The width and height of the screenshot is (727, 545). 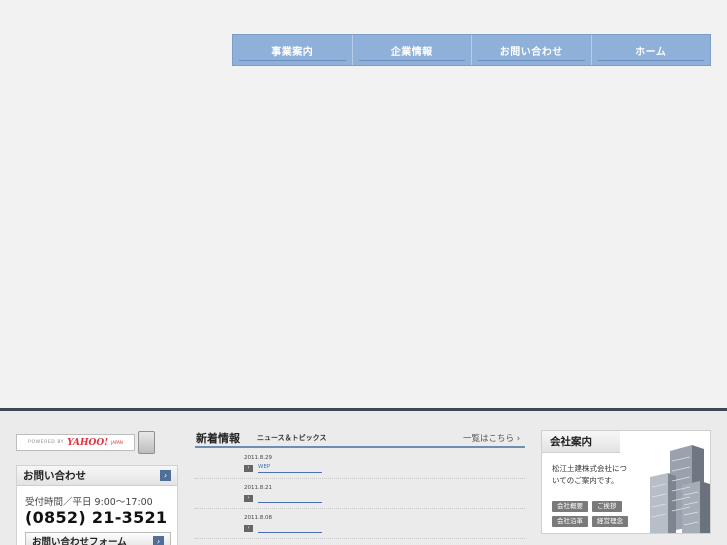 I want to click on company-description: 松江土建株式会社についてのご案内です。, so click(x=589, y=474).